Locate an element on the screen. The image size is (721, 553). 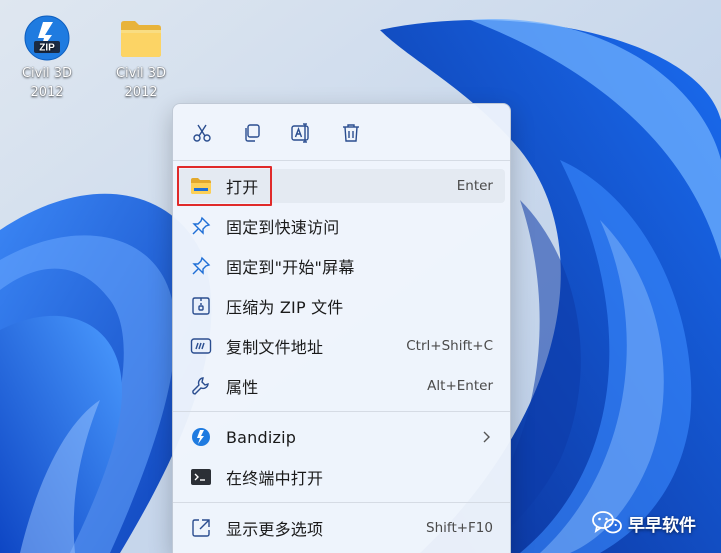
menu-item-label: 固定到快速访问 is located at coordinates (283, 227).